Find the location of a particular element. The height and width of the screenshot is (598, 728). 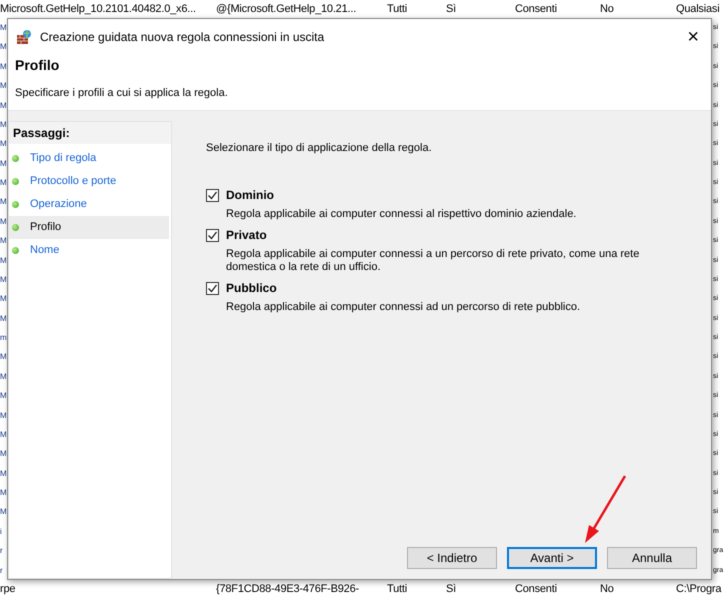

wizard-button: Annulla is located at coordinates (652, 558).